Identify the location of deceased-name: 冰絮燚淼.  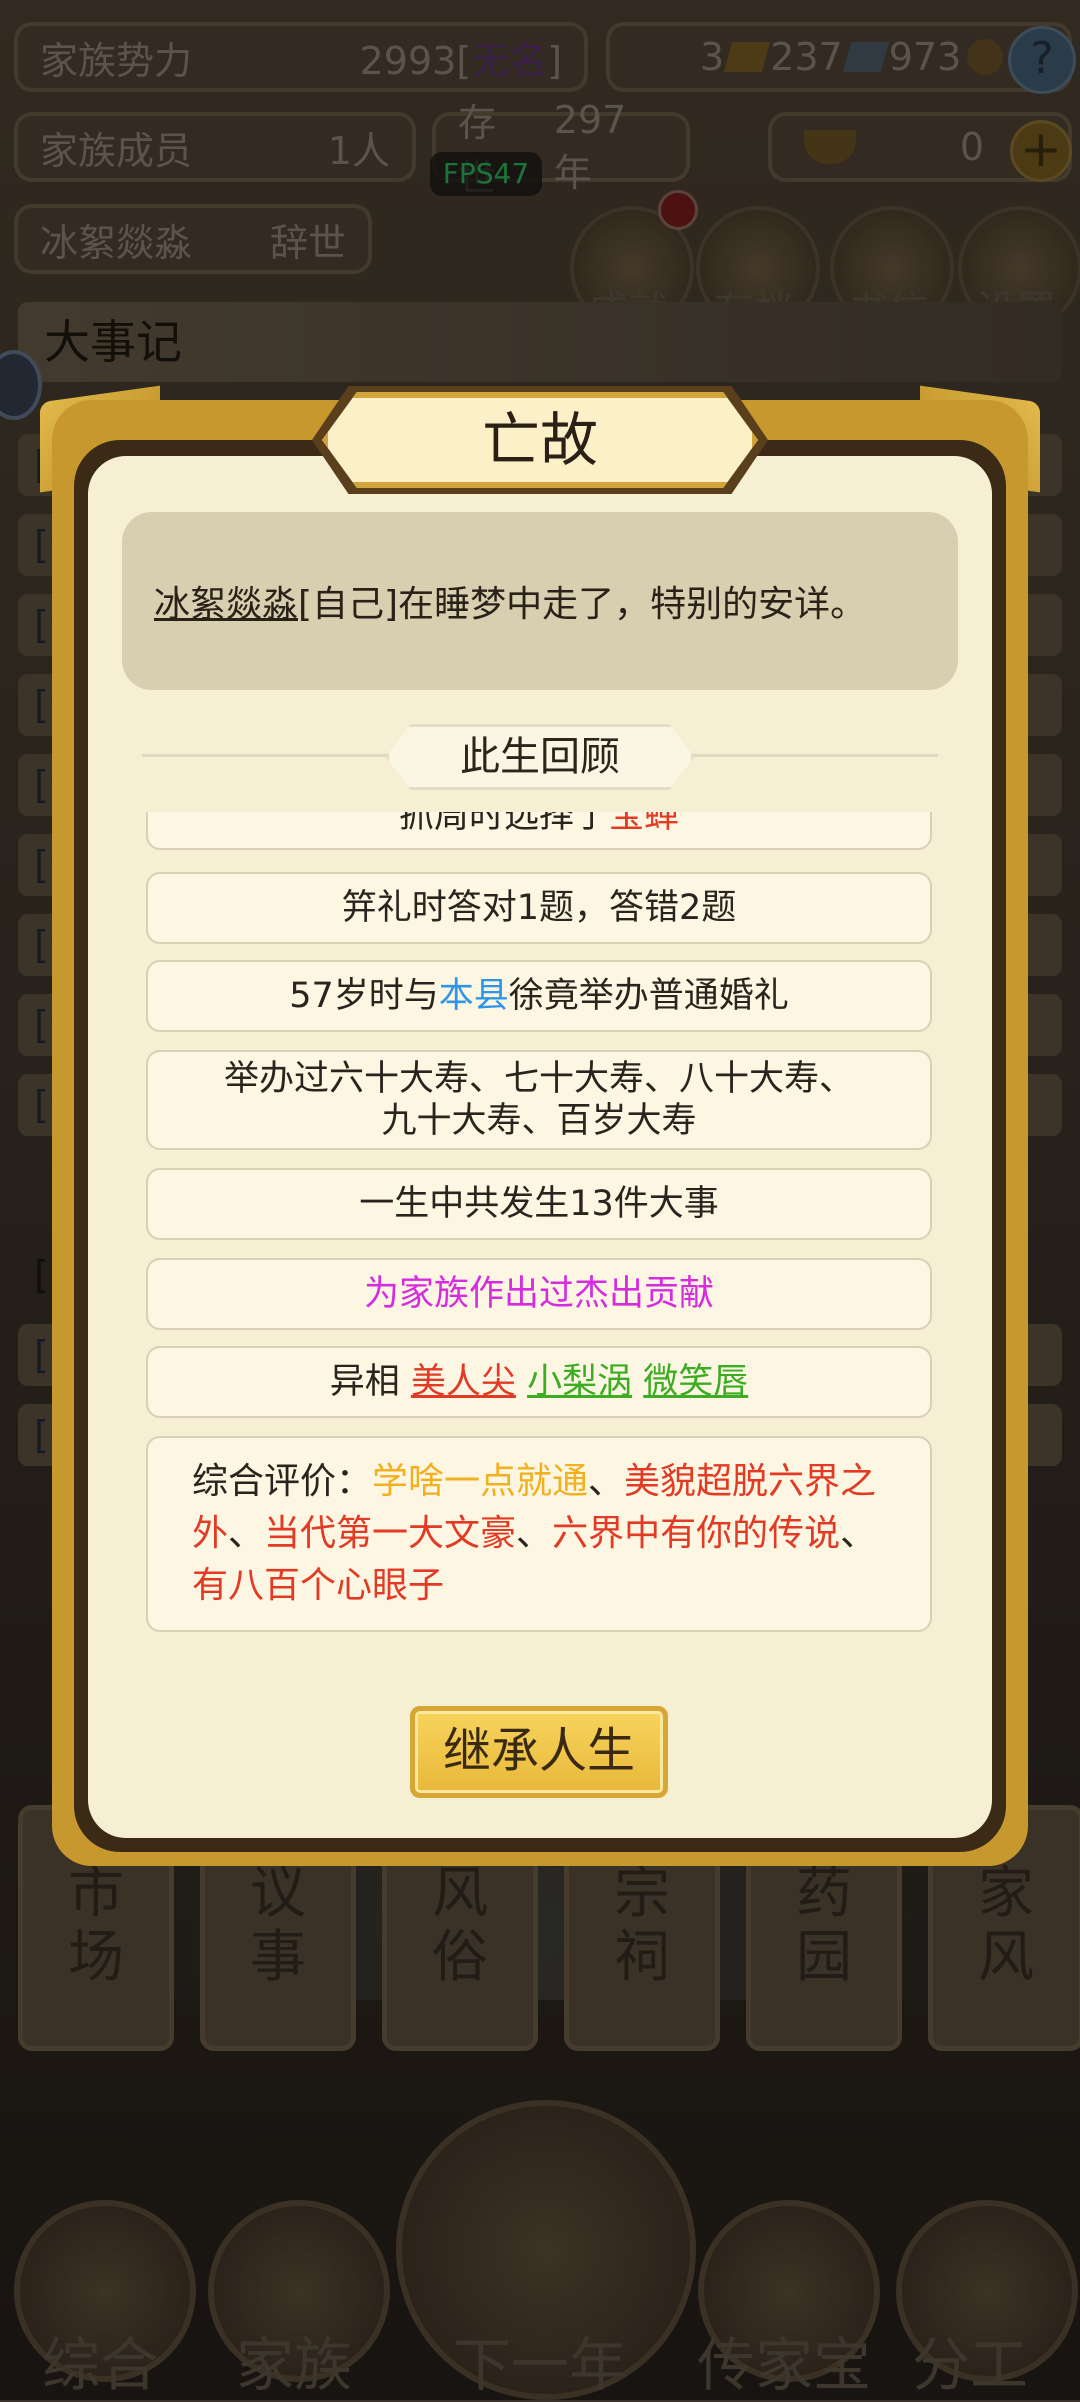
(226, 601).